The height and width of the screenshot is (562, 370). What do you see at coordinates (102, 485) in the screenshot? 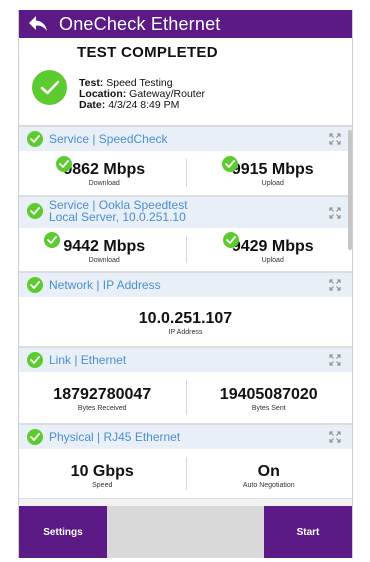
I see `speed-label: Speed` at bounding box center [102, 485].